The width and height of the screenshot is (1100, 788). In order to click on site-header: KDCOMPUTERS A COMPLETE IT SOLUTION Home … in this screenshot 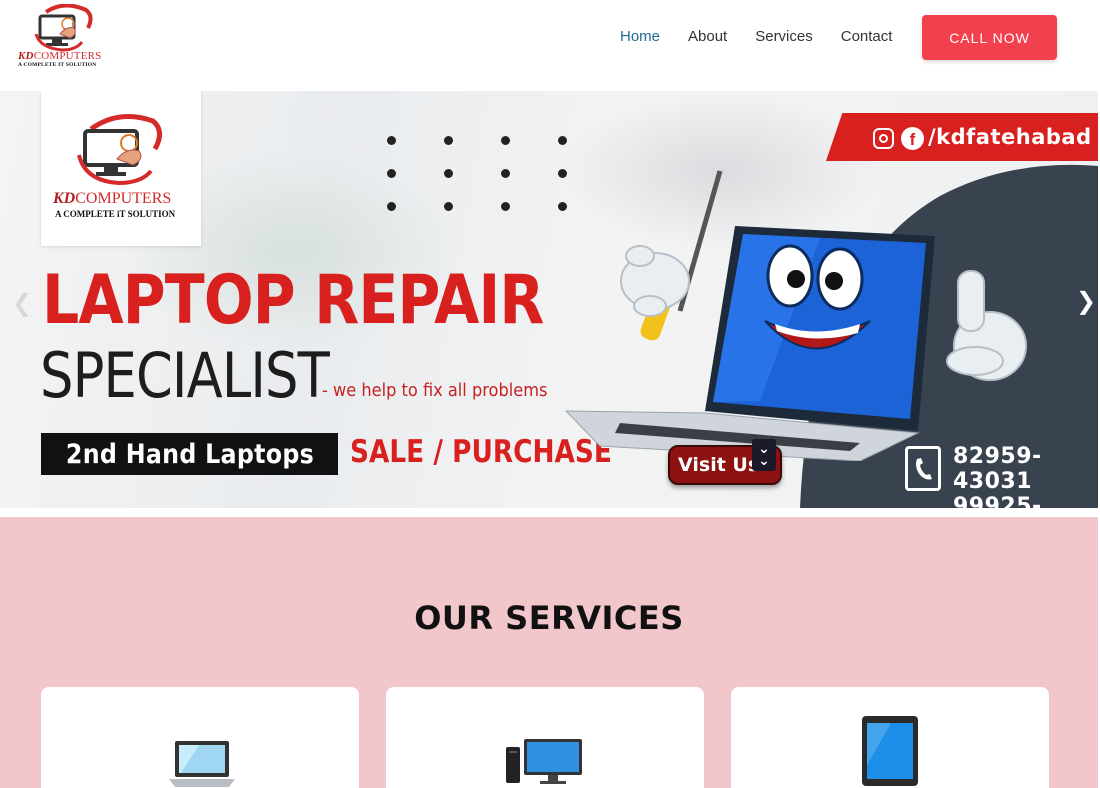, I will do `click(550, 45)`.